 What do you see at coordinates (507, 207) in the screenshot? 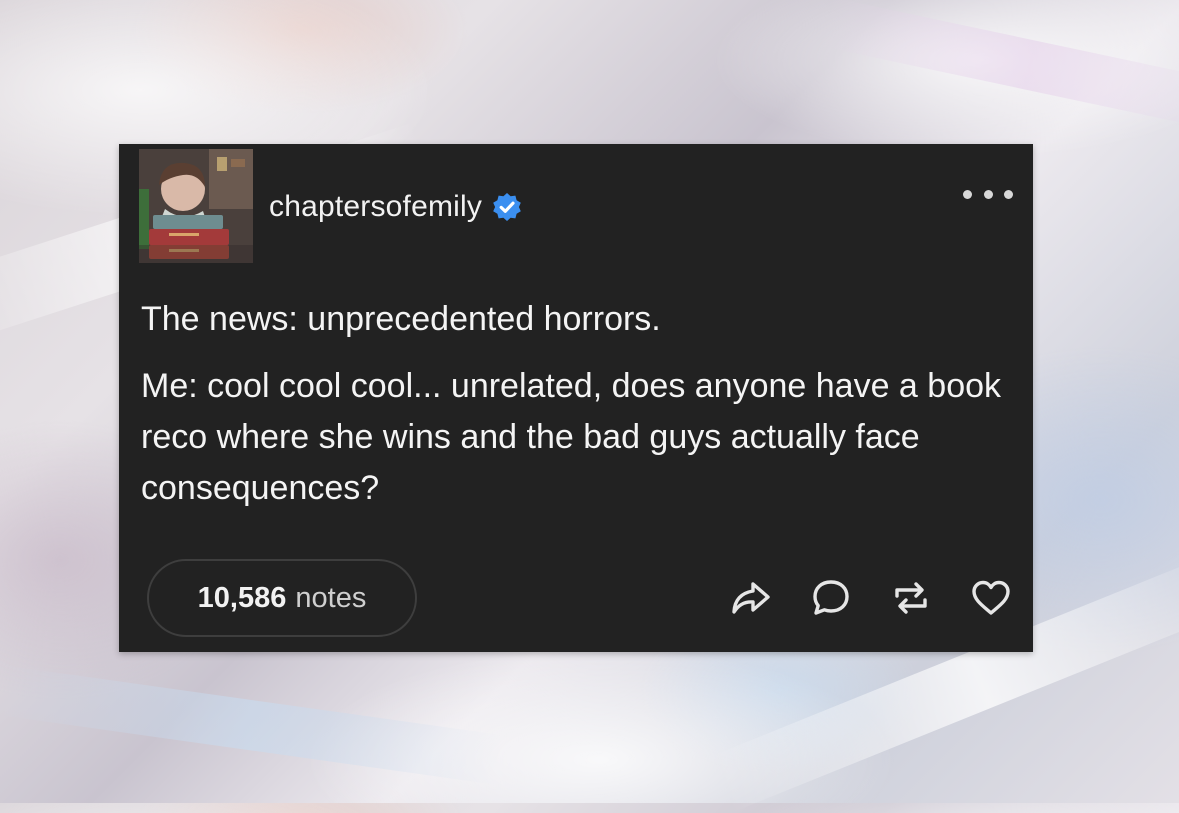
I see `verified-badge-icon` at bounding box center [507, 207].